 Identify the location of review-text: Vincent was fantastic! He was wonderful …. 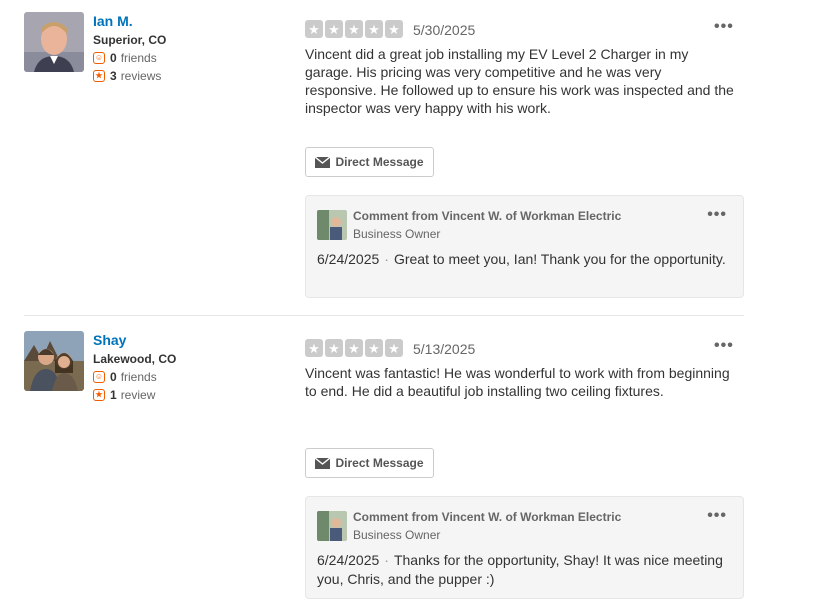
(517, 382).